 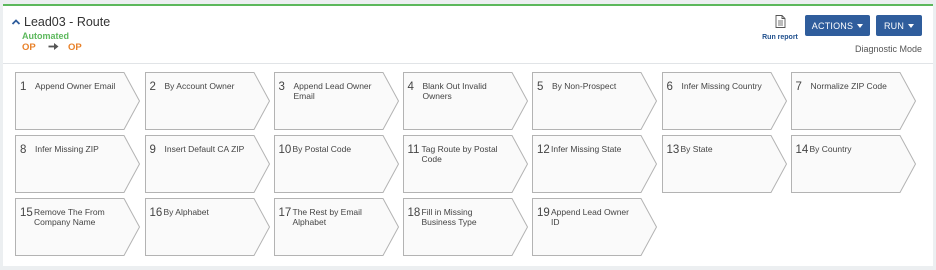 I want to click on step-number: 11, so click(x=413, y=150).